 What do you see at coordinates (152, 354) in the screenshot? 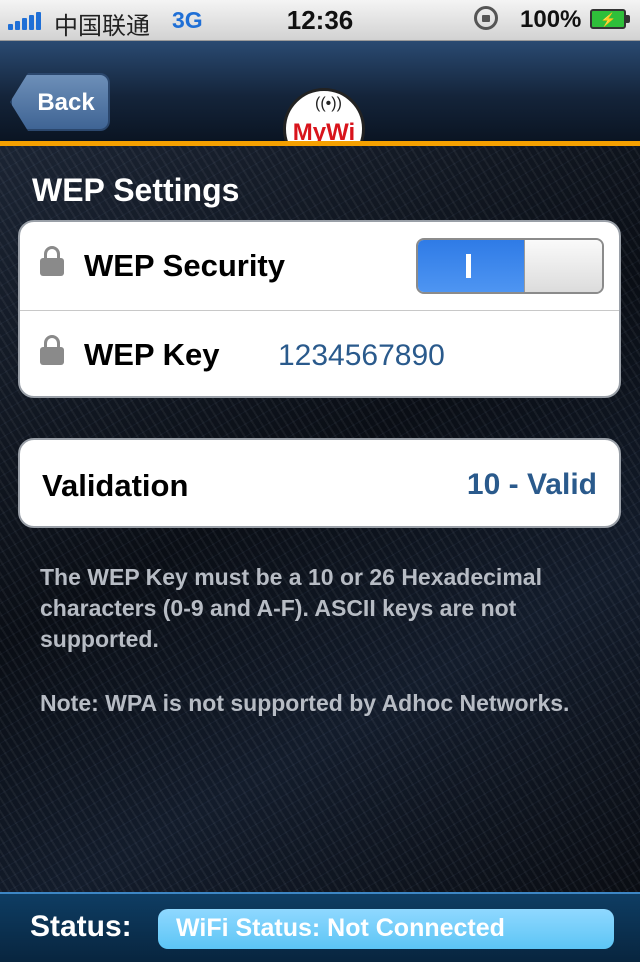
I see `wep-key-label: WEP Key` at bounding box center [152, 354].